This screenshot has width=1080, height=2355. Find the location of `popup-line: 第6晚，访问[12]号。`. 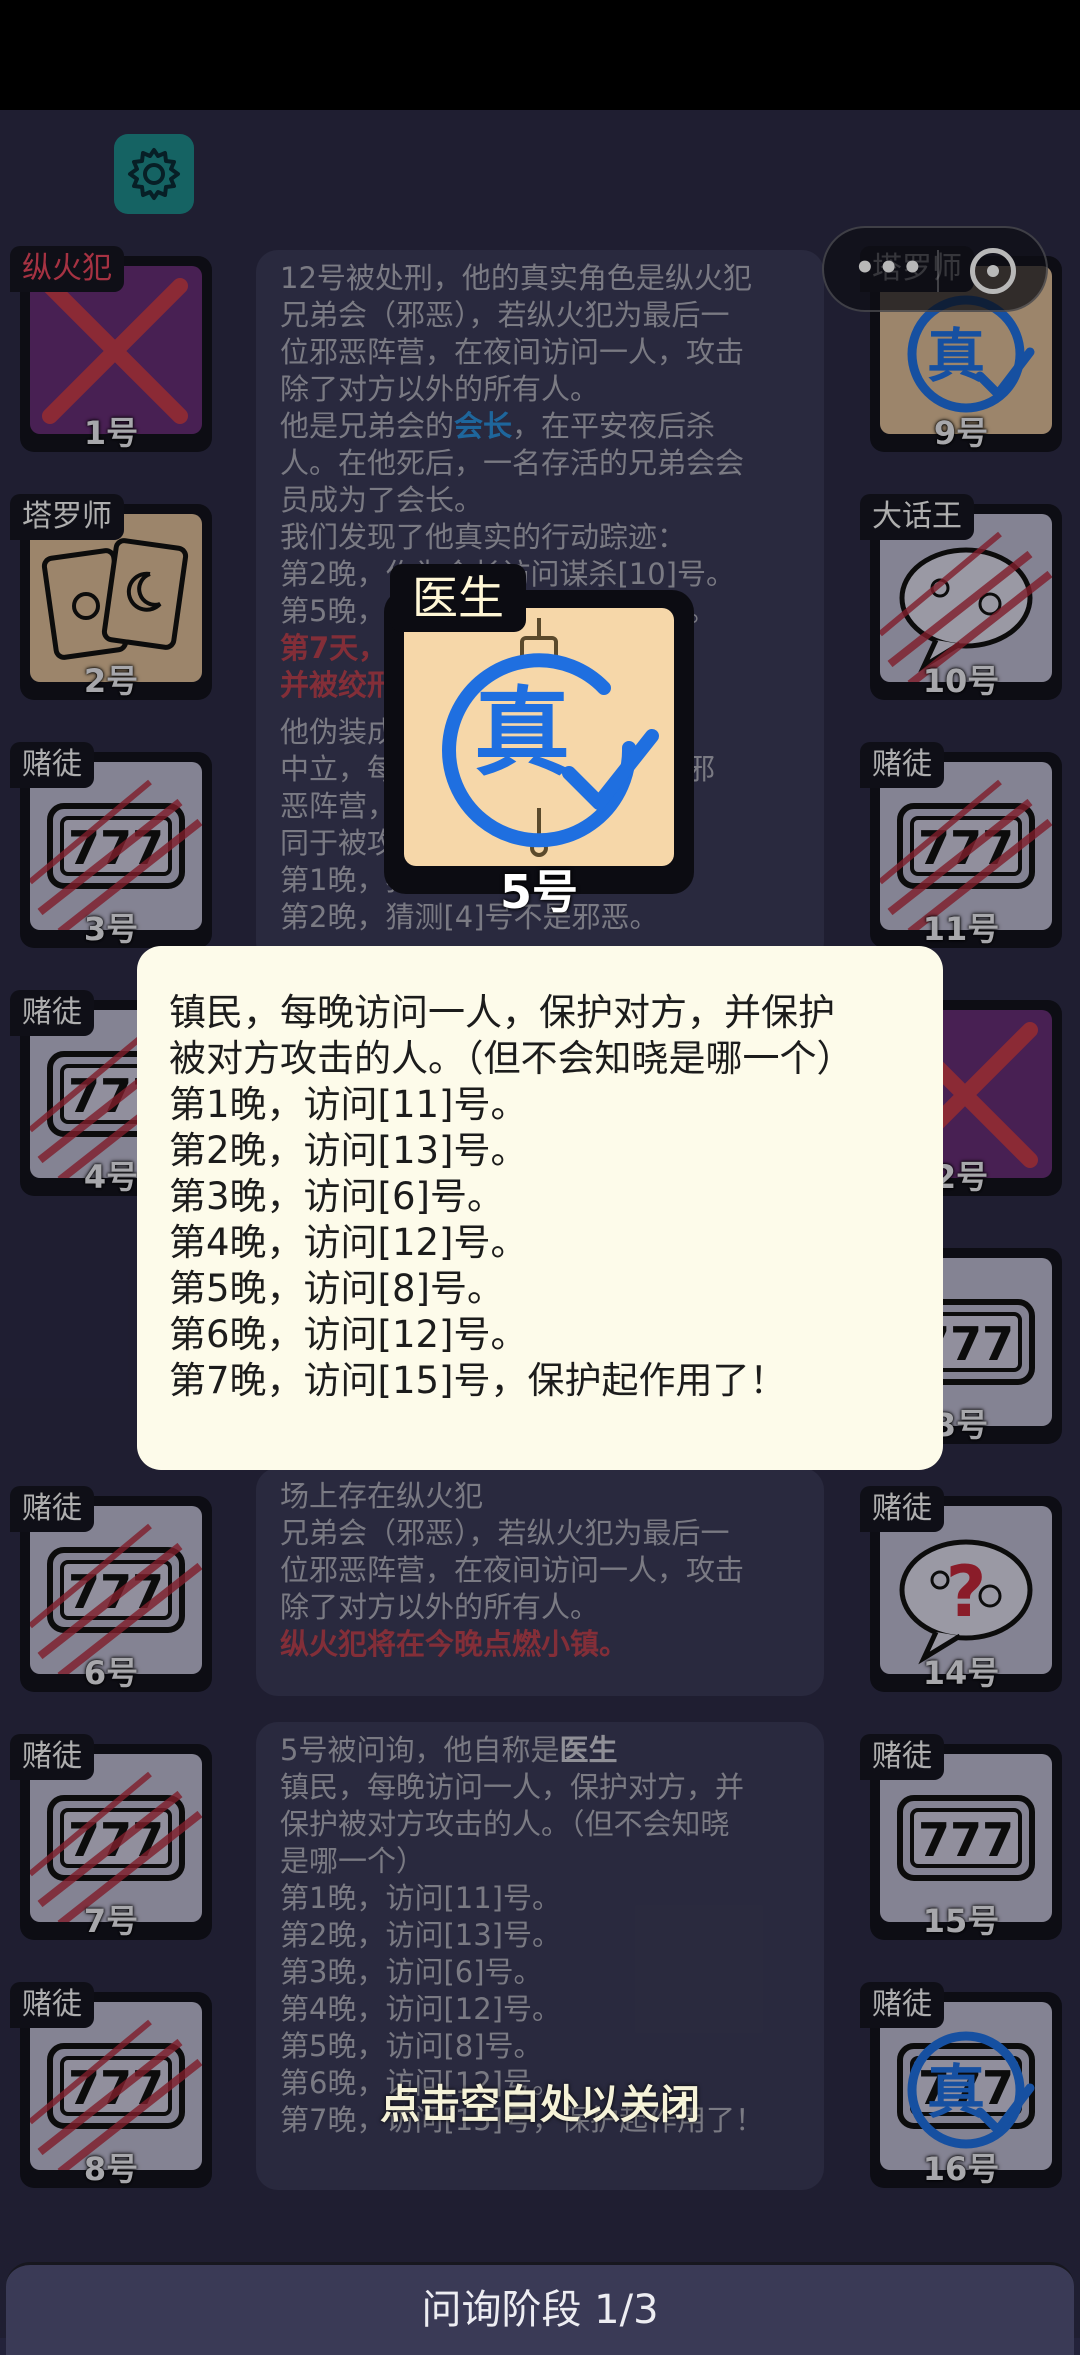

popup-line: 第6晚，访问[12]号。 is located at coordinates (348, 1334).